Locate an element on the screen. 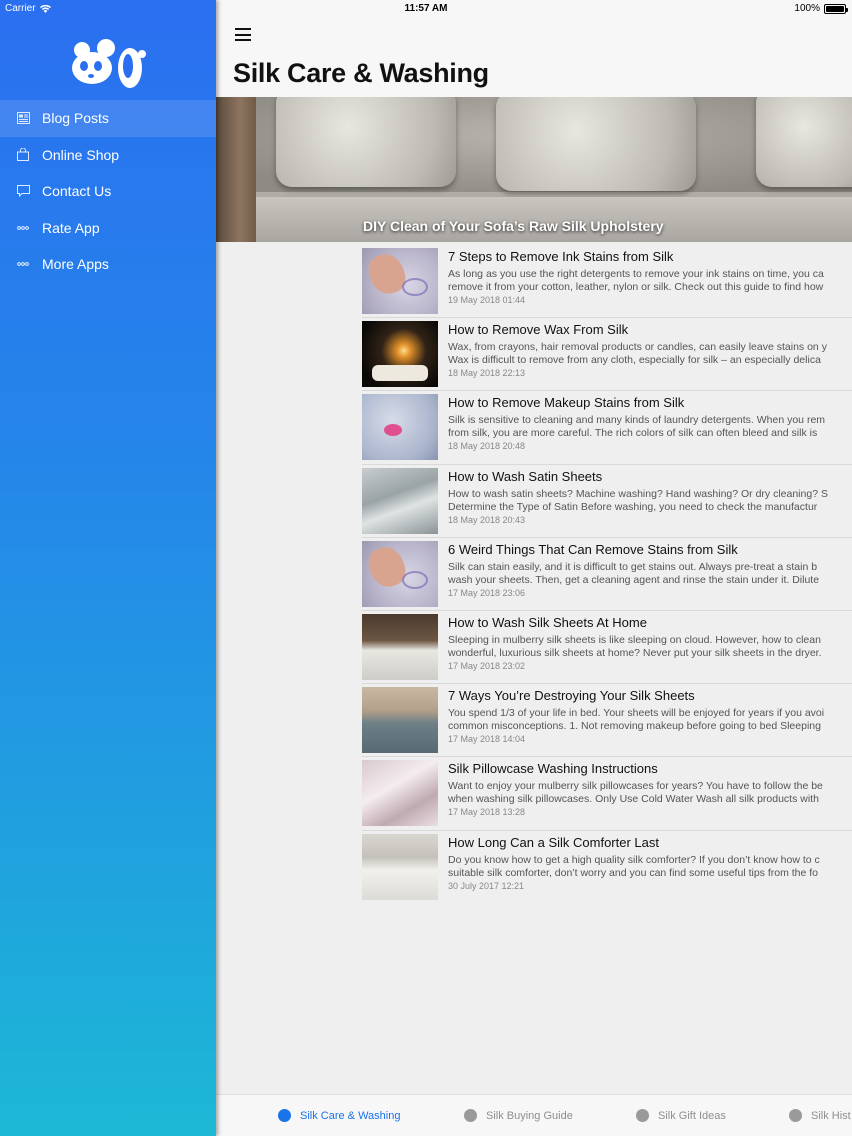 Image resolution: width=852 pixels, height=1136 pixels. battery-icon is located at coordinates (836, 8).